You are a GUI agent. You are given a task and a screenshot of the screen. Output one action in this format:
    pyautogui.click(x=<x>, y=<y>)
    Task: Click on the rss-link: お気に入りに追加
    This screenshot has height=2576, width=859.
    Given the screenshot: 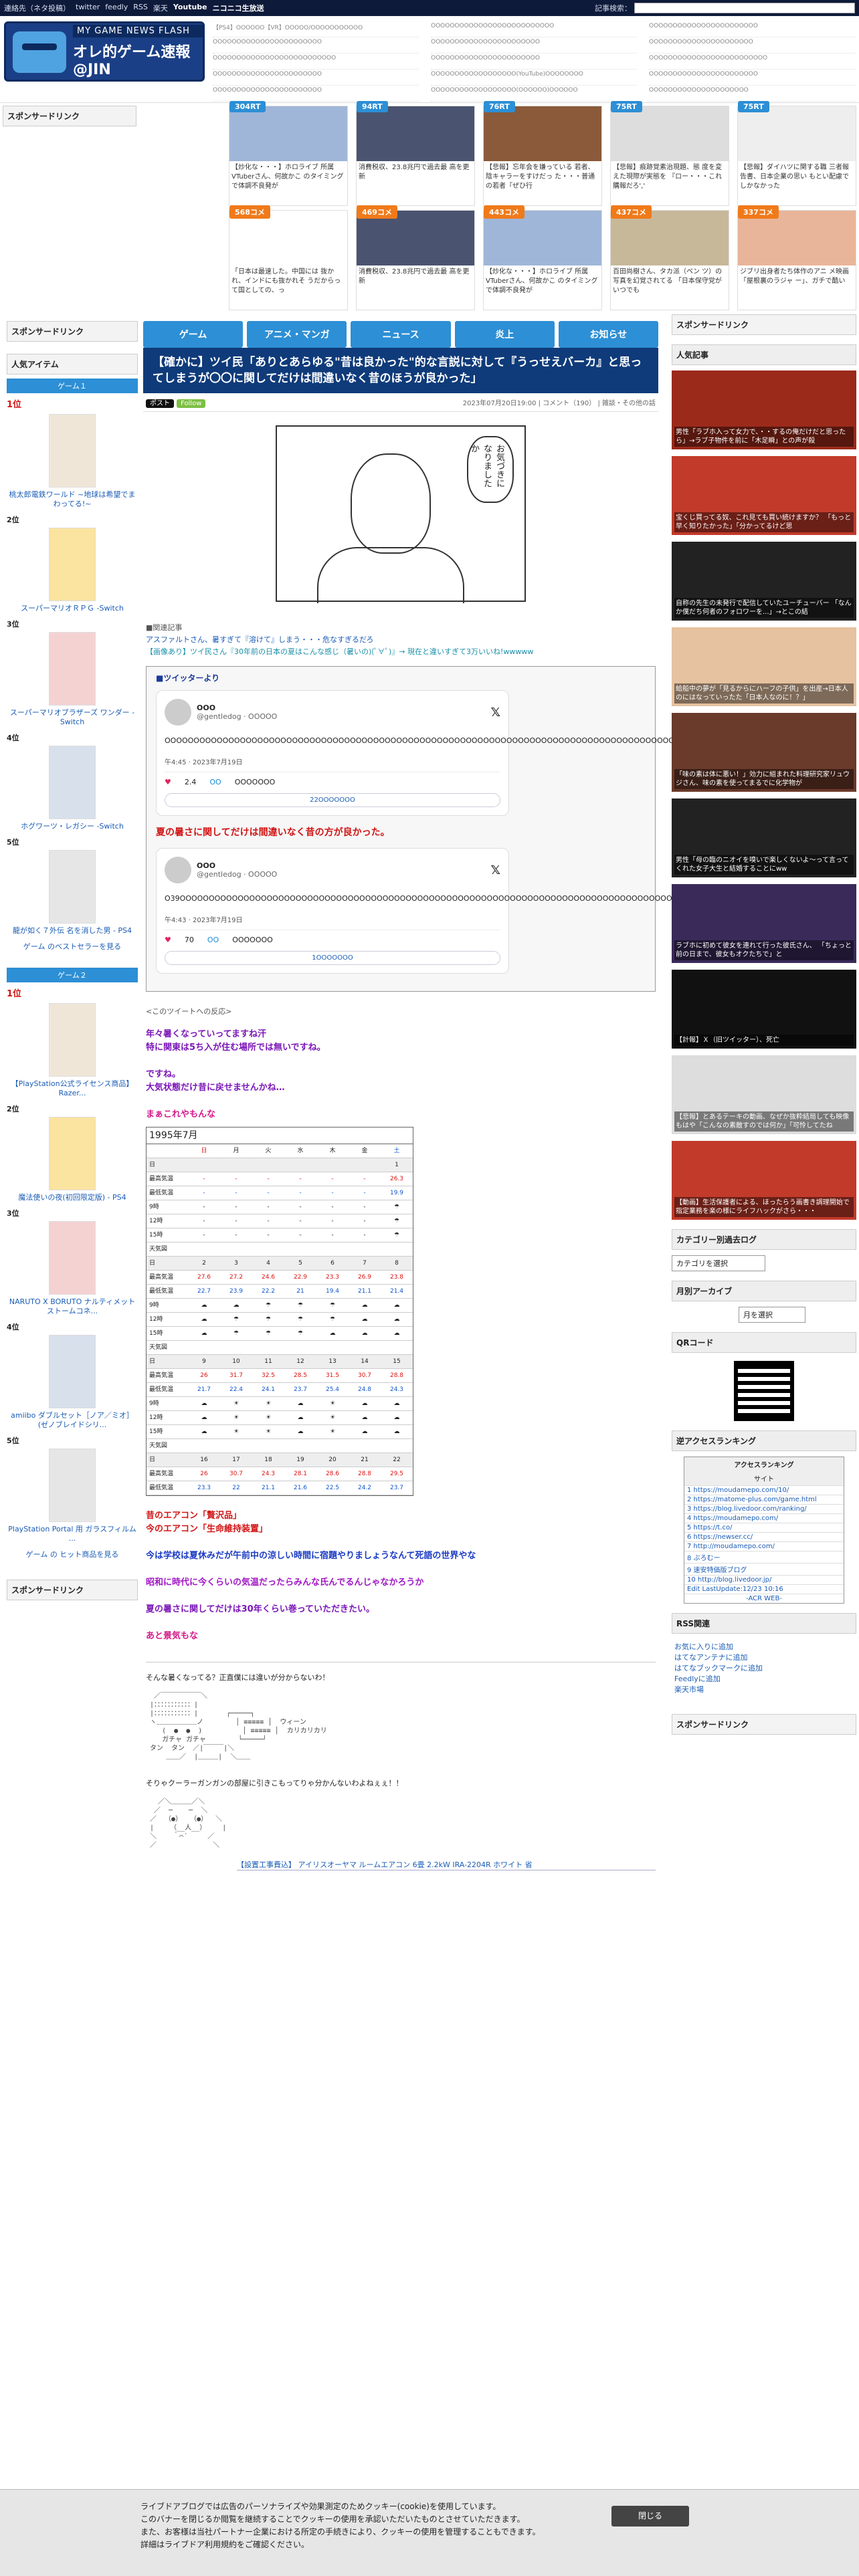 What is the action you would take?
    pyautogui.click(x=764, y=1647)
    